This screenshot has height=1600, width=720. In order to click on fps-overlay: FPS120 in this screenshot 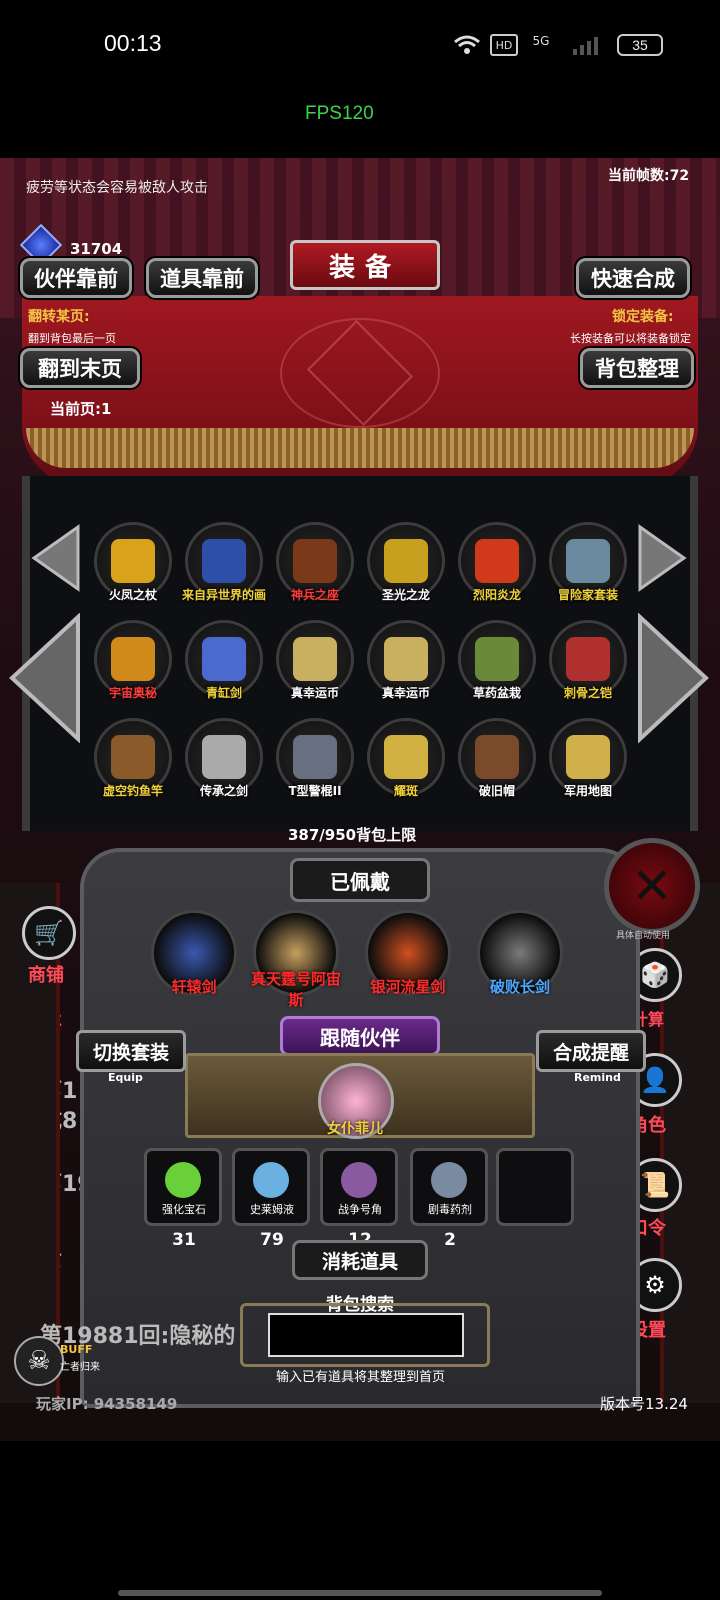, I will do `click(339, 113)`.